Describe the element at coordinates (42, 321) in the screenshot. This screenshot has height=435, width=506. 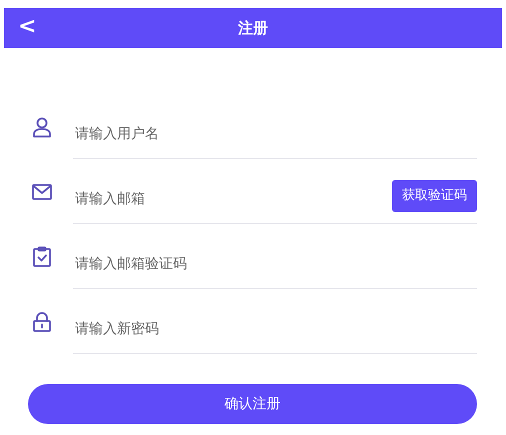
I see `lock-icon` at that location.